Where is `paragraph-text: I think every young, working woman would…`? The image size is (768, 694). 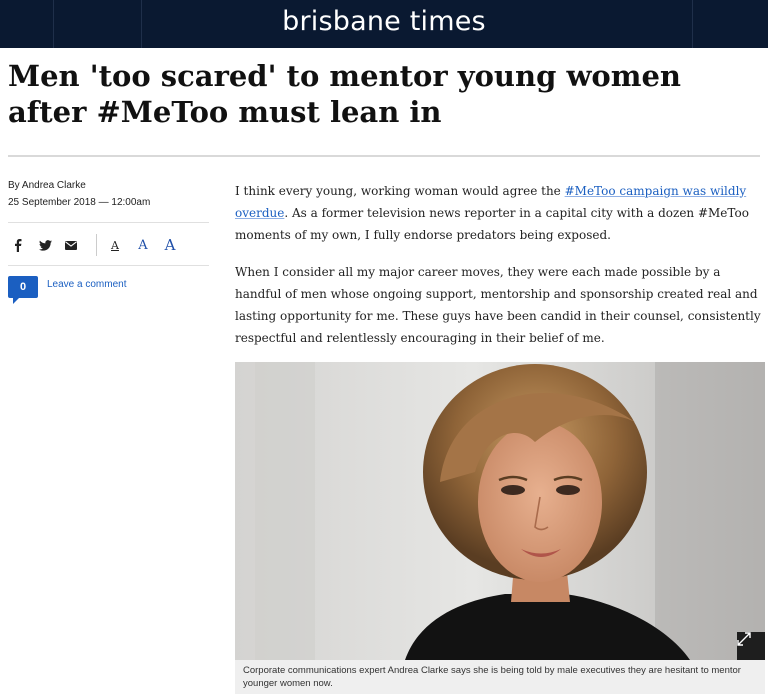
paragraph-text: I think every young, working woman would… is located at coordinates (400, 191).